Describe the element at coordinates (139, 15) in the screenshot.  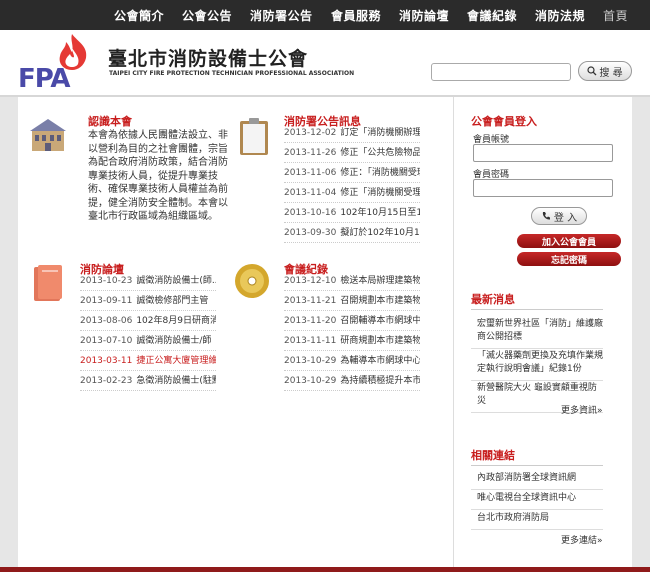
I see `nav-item-about: 公會簡介` at that location.